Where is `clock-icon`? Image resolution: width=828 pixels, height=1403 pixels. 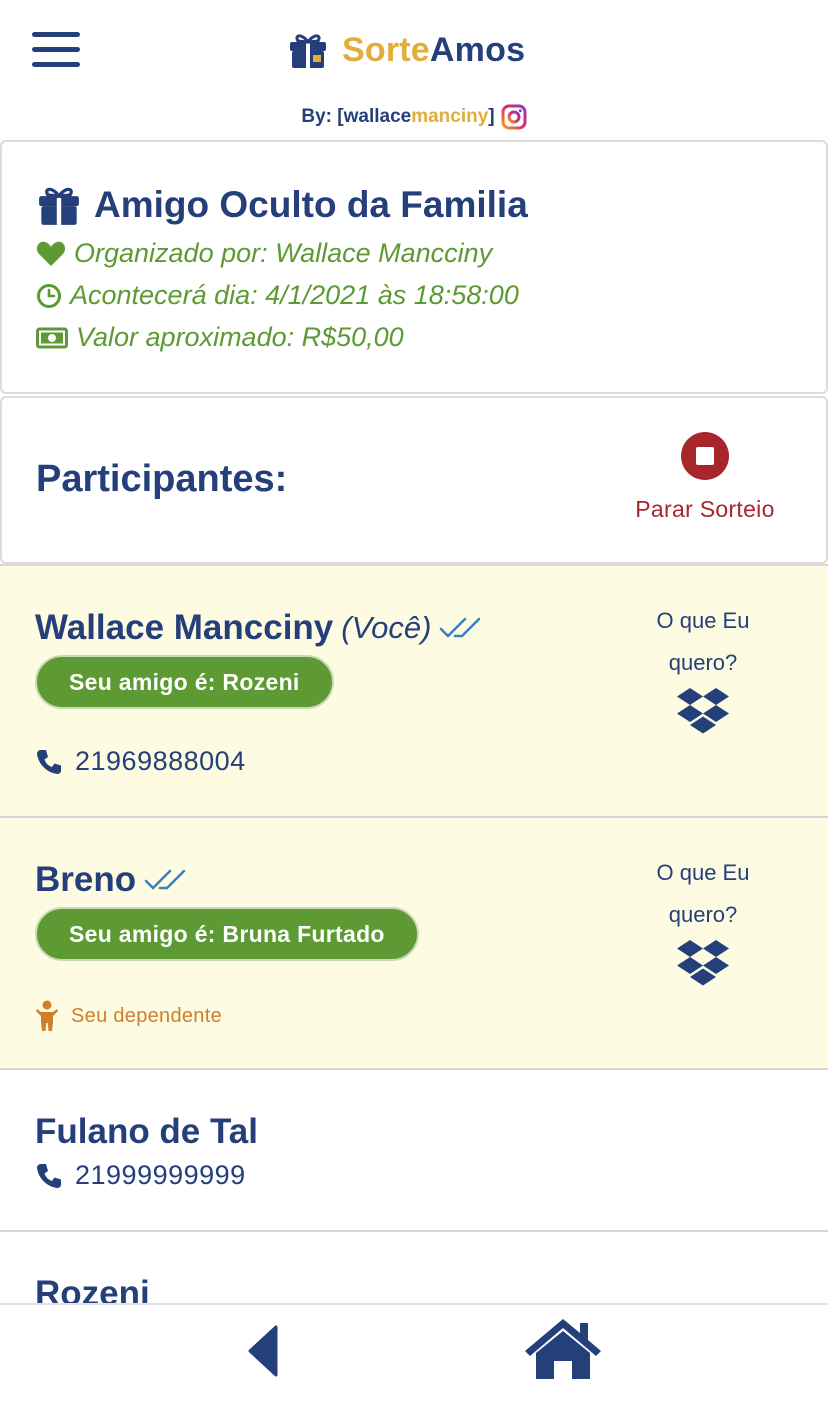 clock-icon is located at coordinates (49, 295).